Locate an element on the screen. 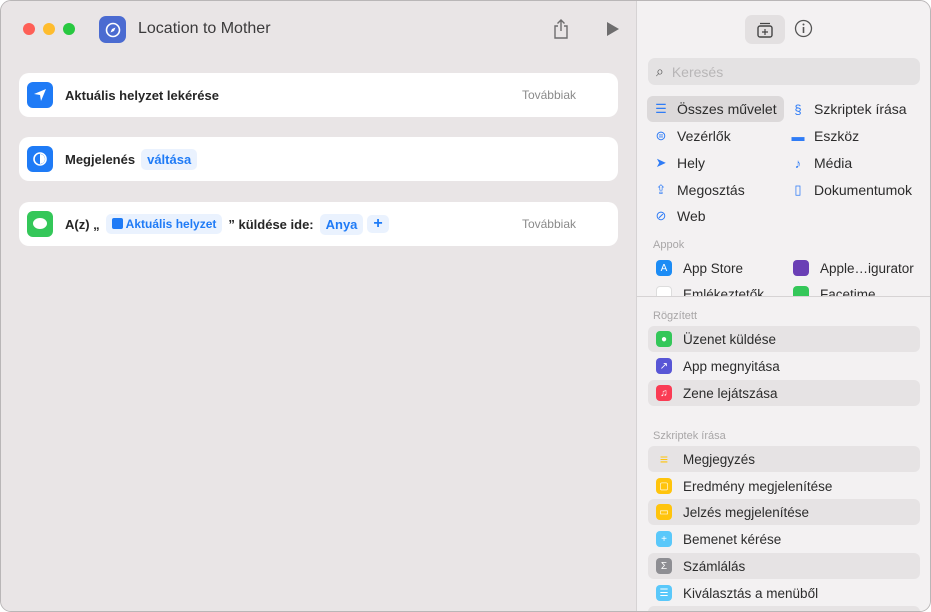  show-result-icon: ▢ is located at coordinates (664, 486).